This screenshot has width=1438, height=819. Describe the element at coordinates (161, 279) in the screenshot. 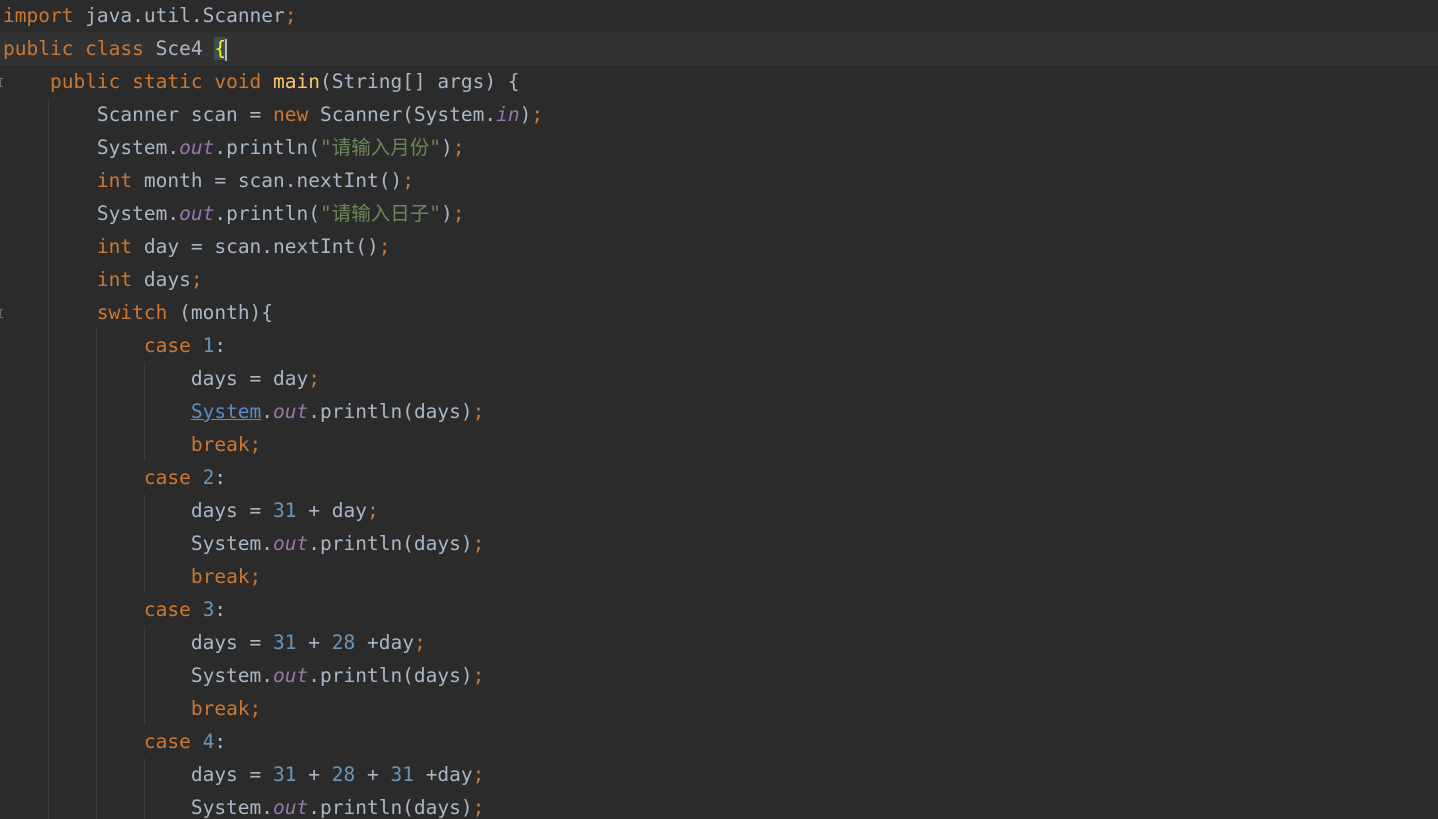

I see `code-token: days` at that location.